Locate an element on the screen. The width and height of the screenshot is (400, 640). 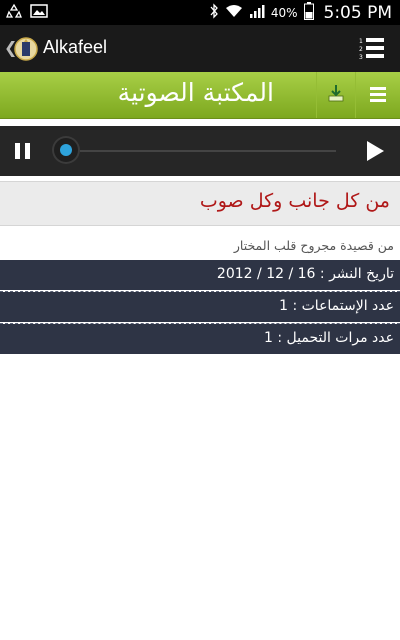
seek-bar is located at coordinates (201, 151).